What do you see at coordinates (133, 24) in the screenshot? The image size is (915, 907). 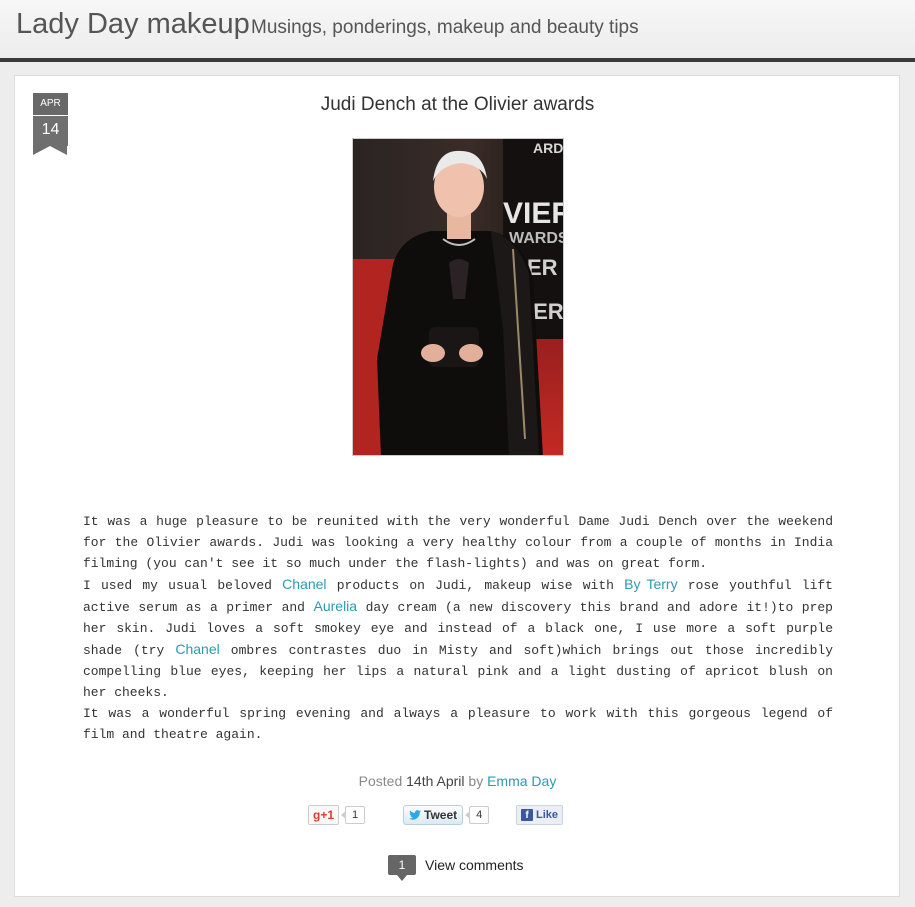 I see `blog-title: Lady Day makeup` at bounding box center [133, 24].